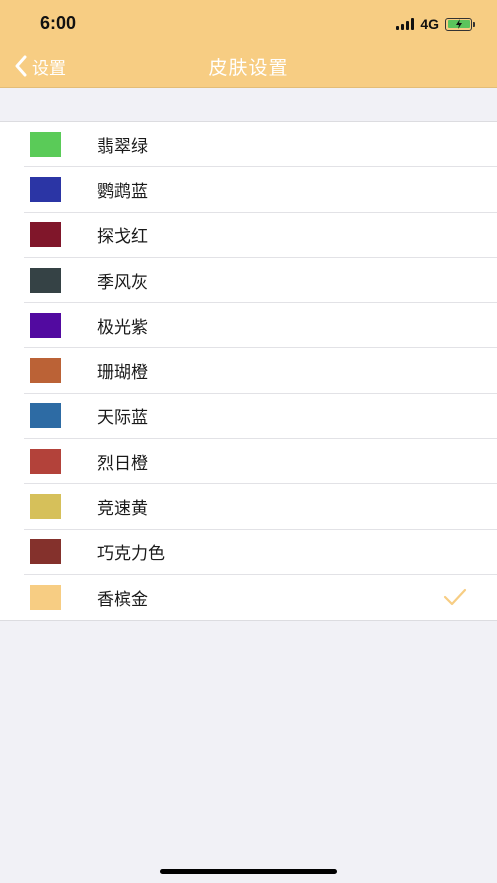 The width and height of the screenshot is (497, 883). Describe the element at coordinates (260, 597) in the screenshot. I see `skin-row: 香槟金` at that location.